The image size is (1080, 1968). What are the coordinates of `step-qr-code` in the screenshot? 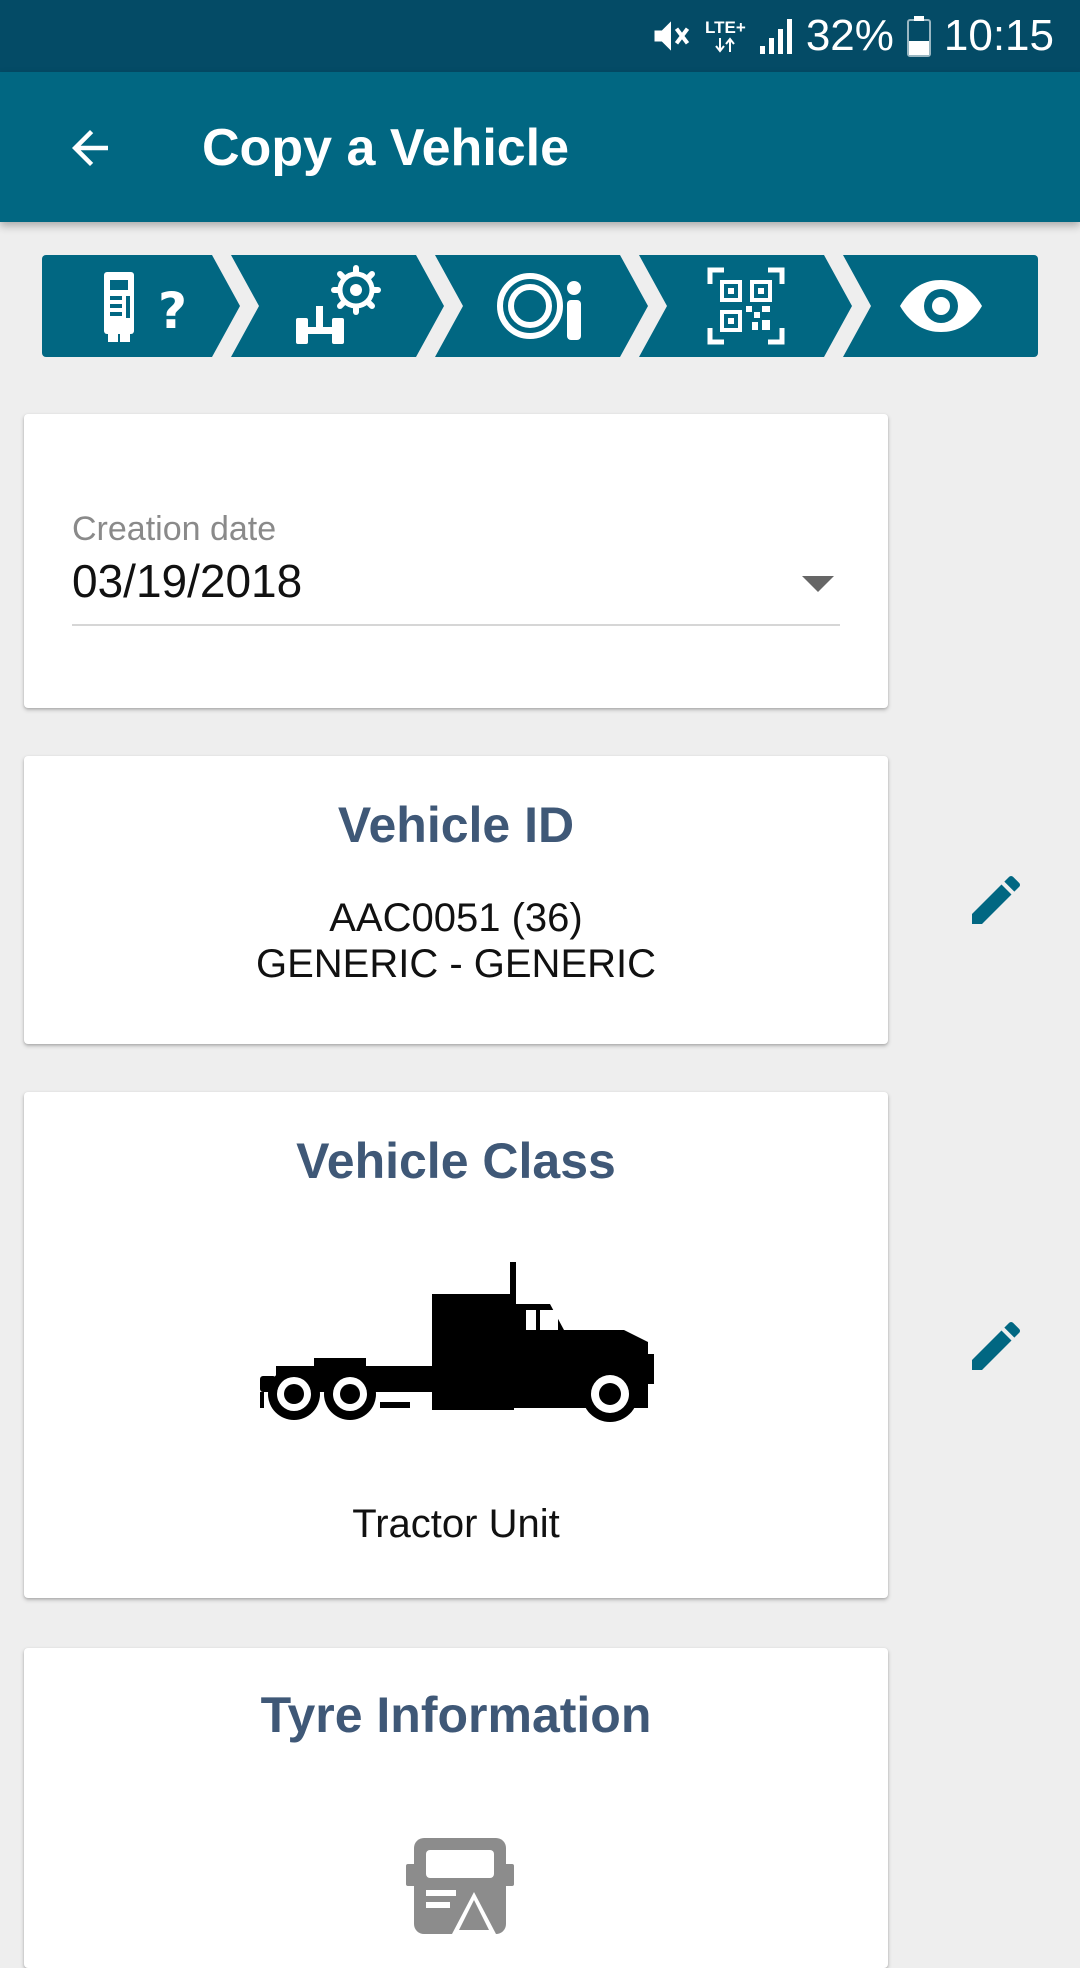 It's located at (745, 306).